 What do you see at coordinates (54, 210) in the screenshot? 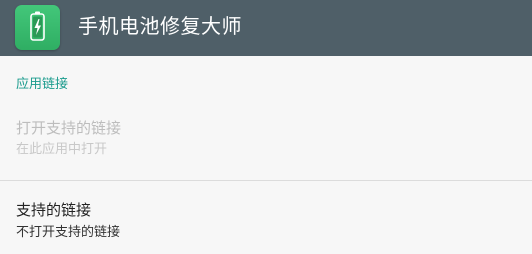
I see `supported-links-title: 支持的链接` at bounding box center [54, 210].